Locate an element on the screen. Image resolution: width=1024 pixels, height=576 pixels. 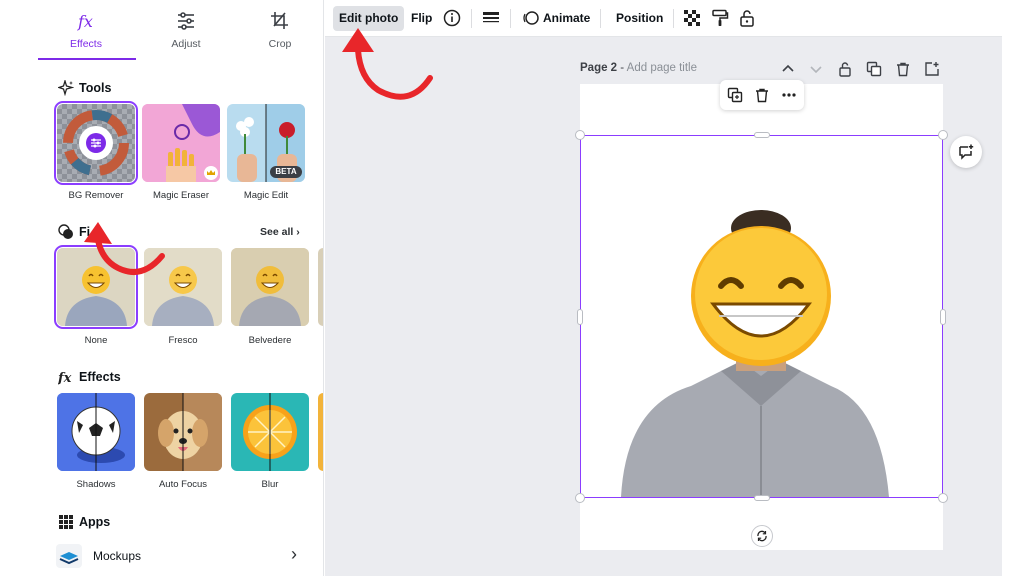
add-page-icon is located at coordinates (932, 69).